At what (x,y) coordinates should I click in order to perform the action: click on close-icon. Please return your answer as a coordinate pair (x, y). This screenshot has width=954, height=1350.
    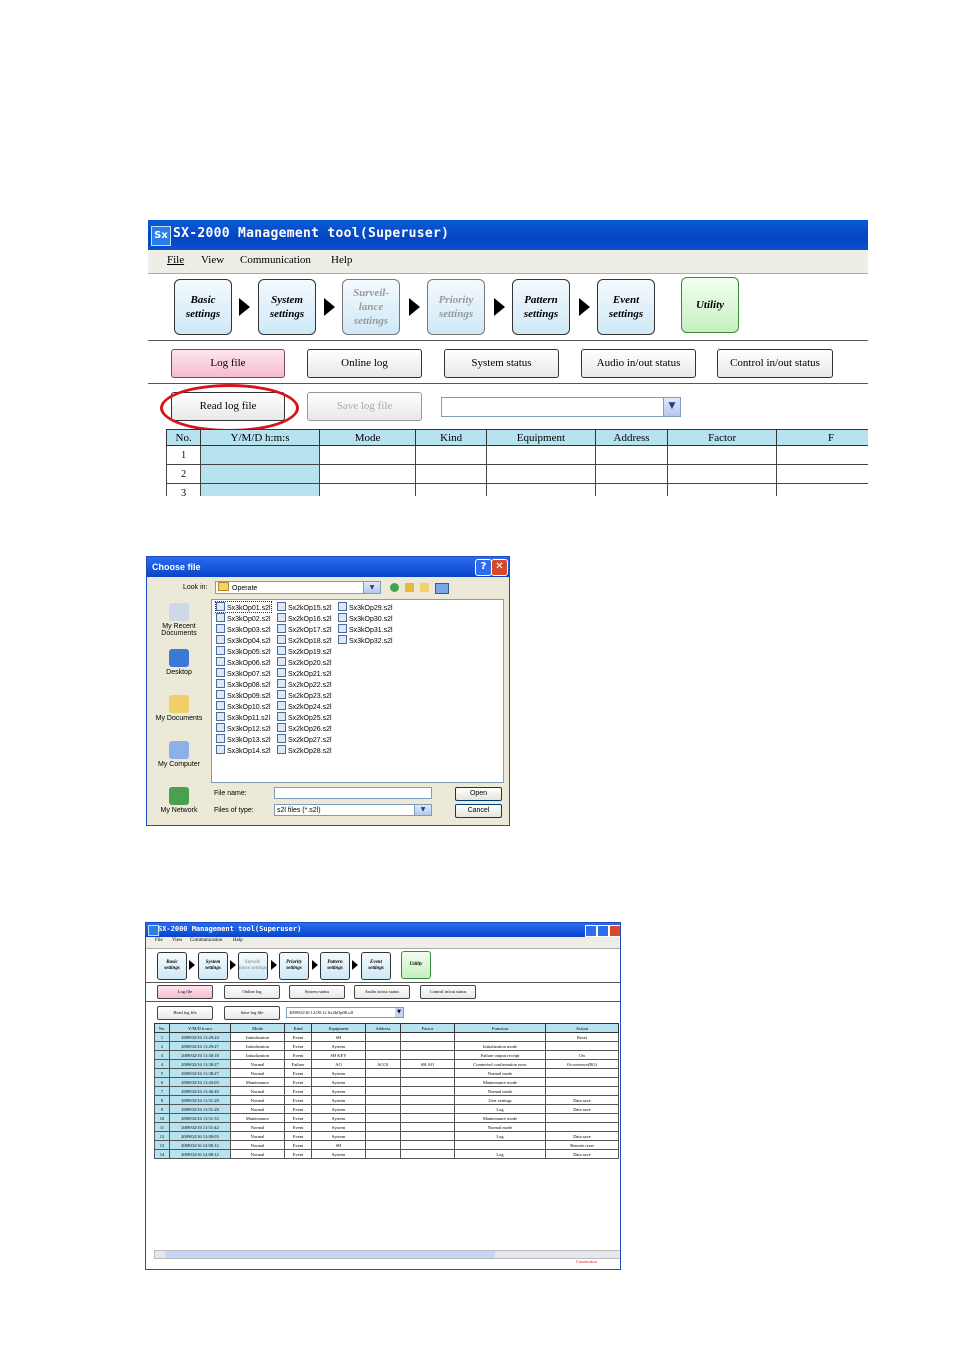
    Looking at the image, I should click on (614, 931).